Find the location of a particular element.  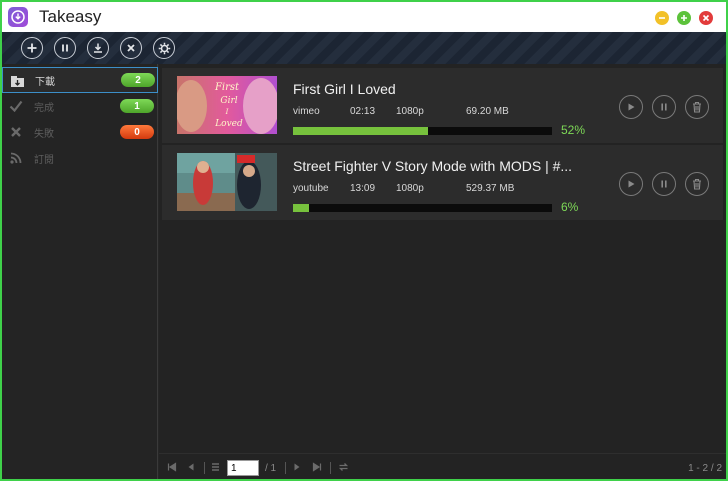

plus-icon is located at coordinates (32, 48).